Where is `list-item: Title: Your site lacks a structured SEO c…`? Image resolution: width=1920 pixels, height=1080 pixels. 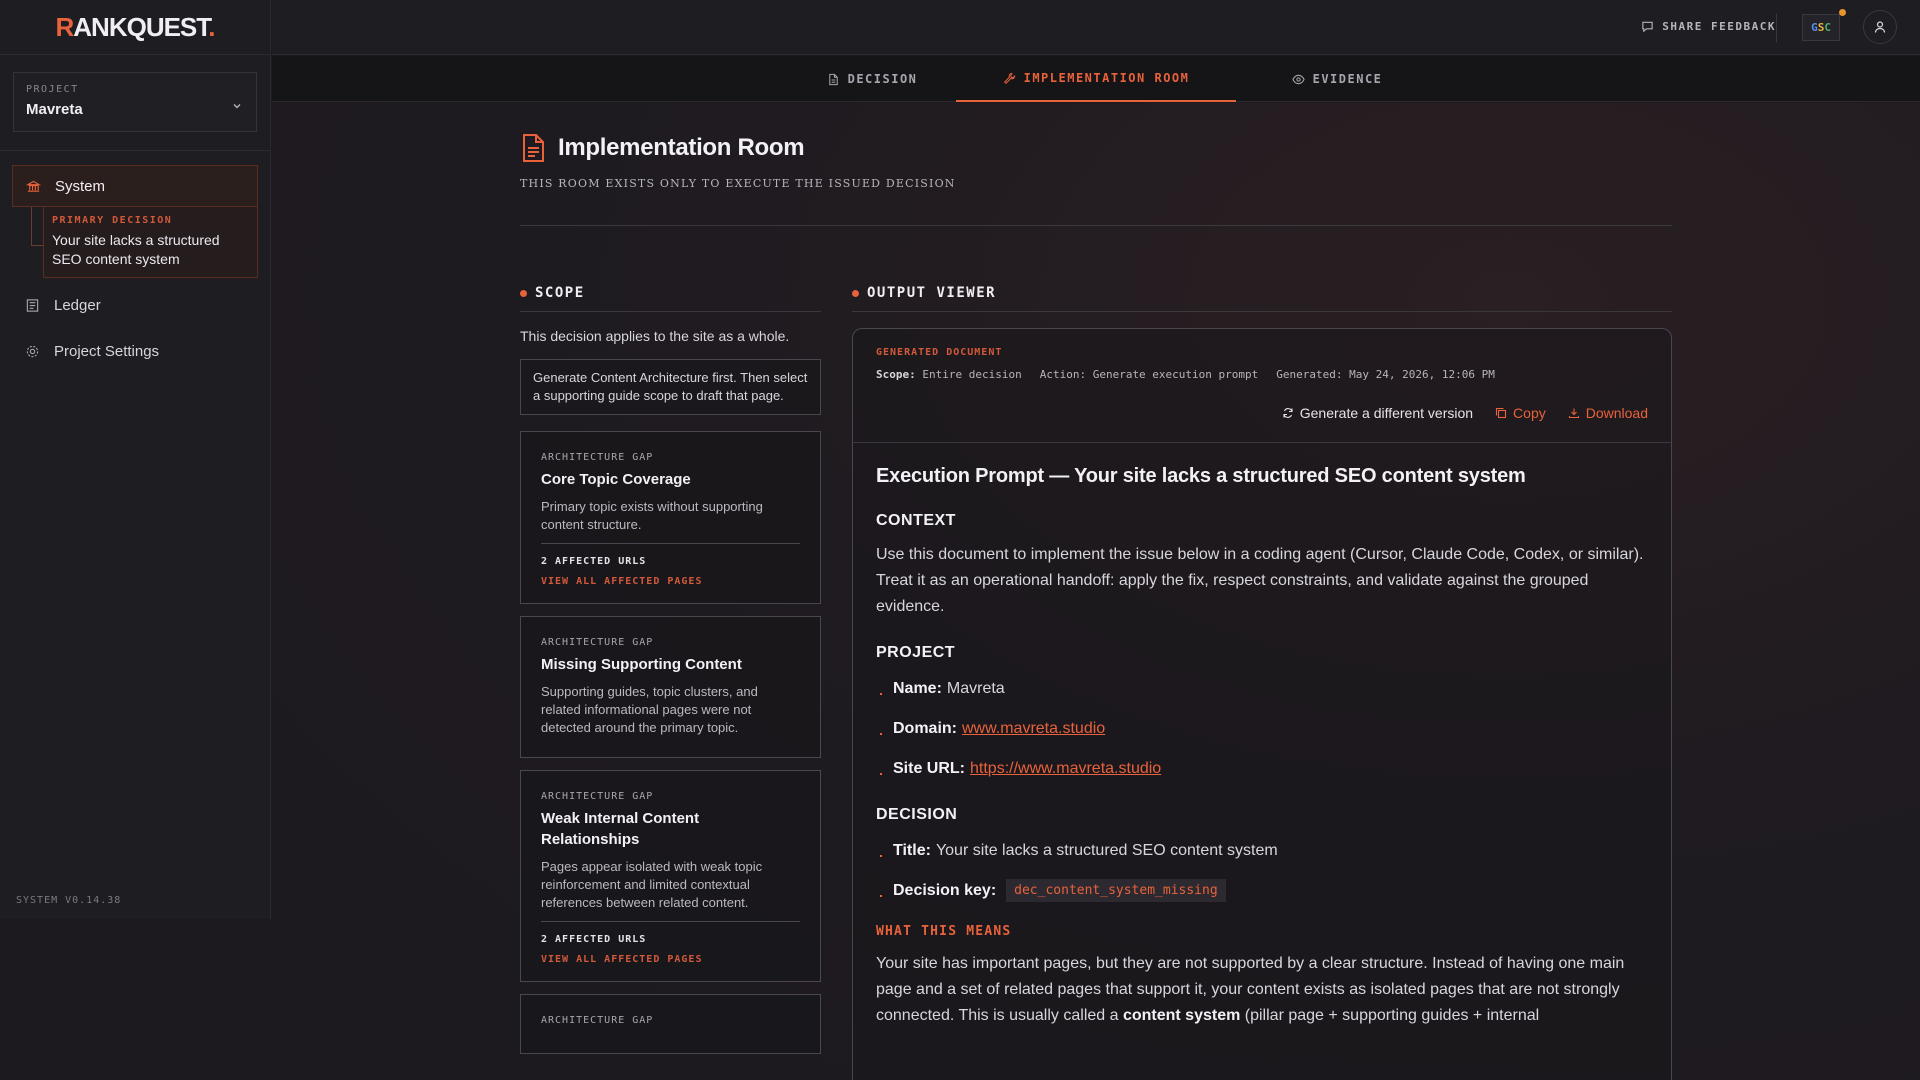 list-item: Title: Your site lacks a structured SEO c… is located at coordinates (1262, 850).